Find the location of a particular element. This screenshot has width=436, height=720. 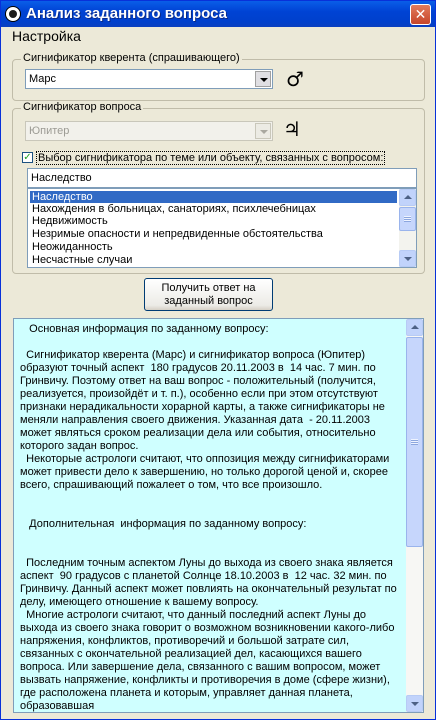

question-planet-value: Юпитер is located at coordinates (49, 131).